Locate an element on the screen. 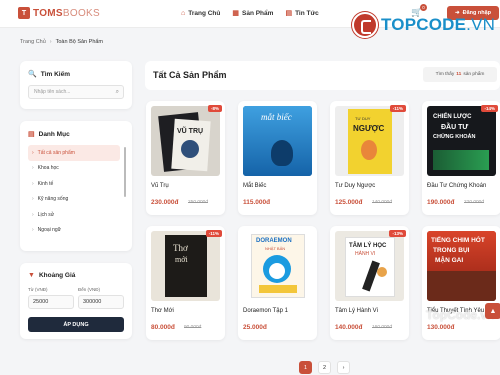  arrow-up-icon: ▲ is located at coordinates (493, 311).